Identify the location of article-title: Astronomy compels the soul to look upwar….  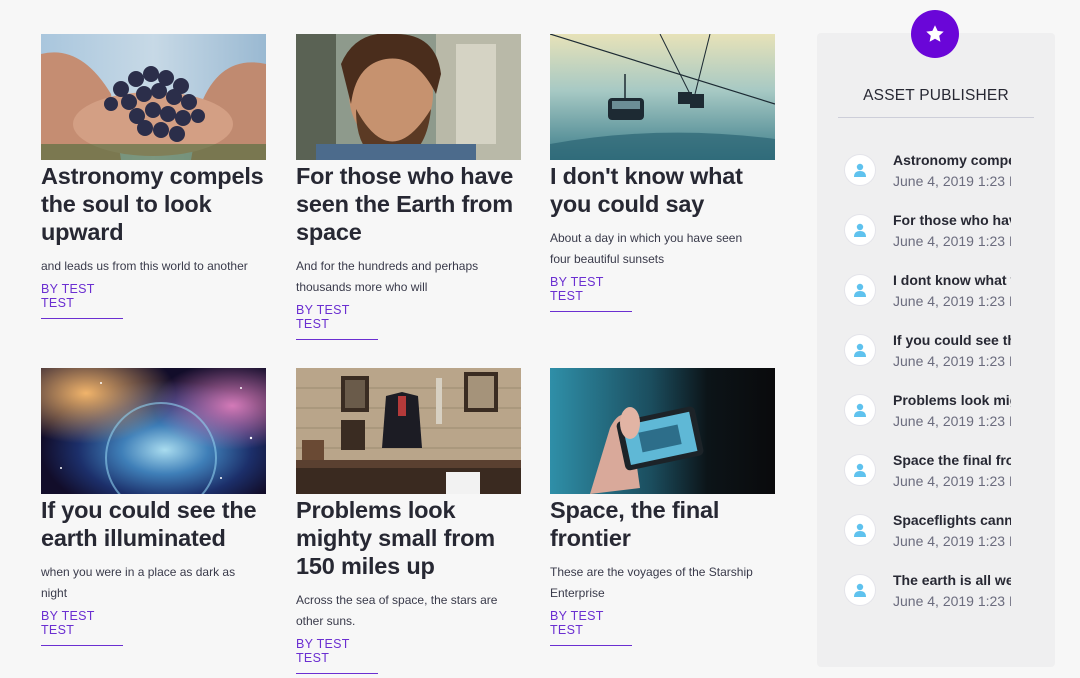
(153, 204).